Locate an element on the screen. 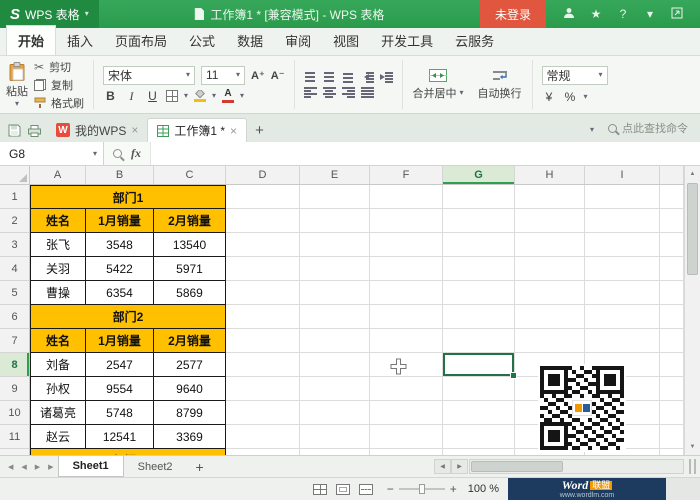 The image size is (700, 500). row-header-5: 5 is located at coordinates (15, 293).